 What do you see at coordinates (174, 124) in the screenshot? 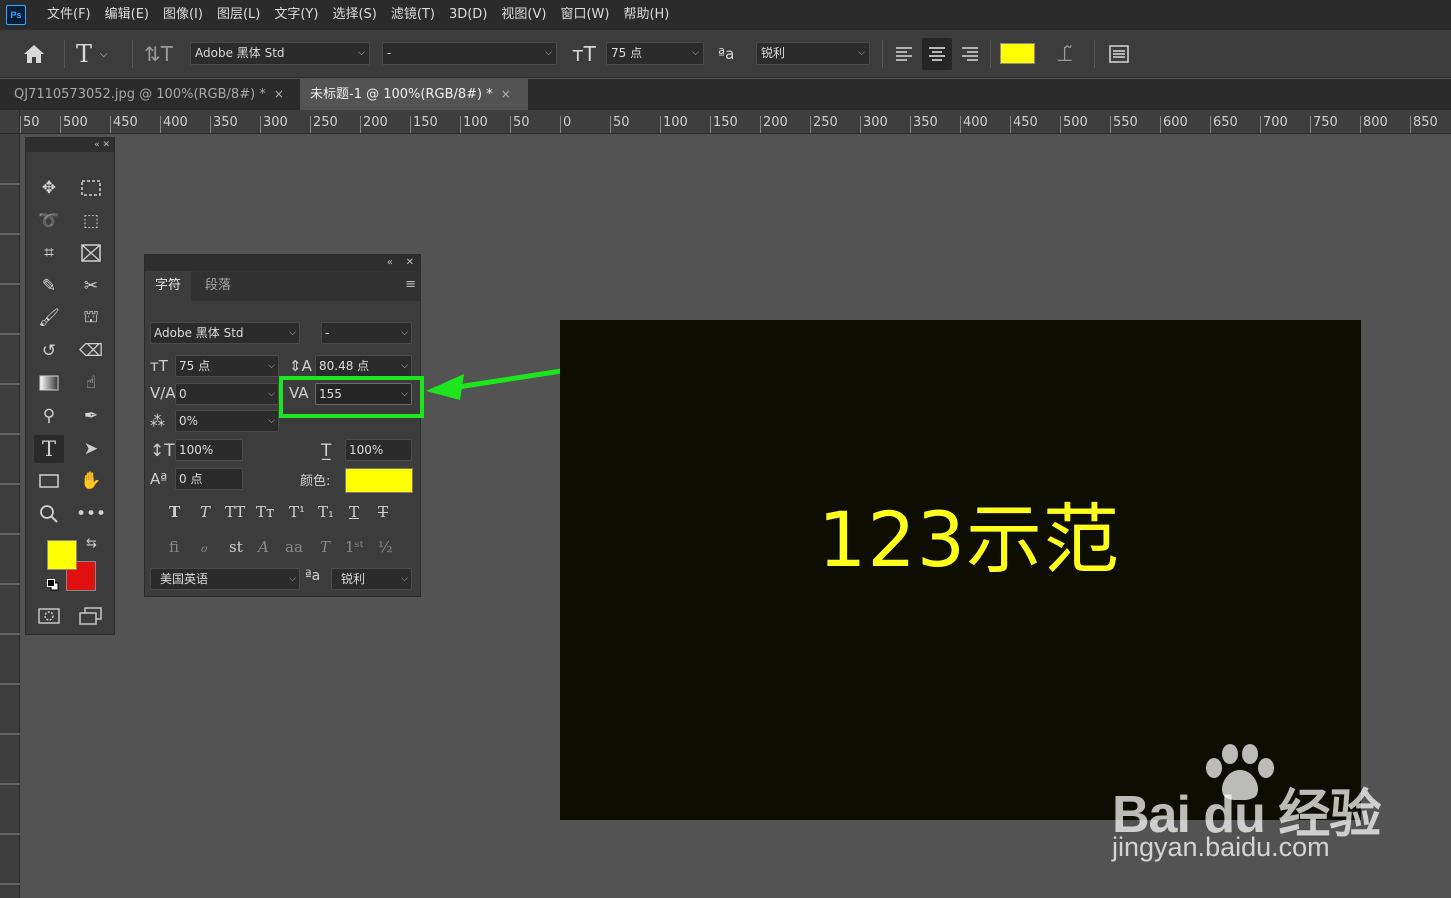
I see `ruler-label: 400` at bounding box center [174, 124].